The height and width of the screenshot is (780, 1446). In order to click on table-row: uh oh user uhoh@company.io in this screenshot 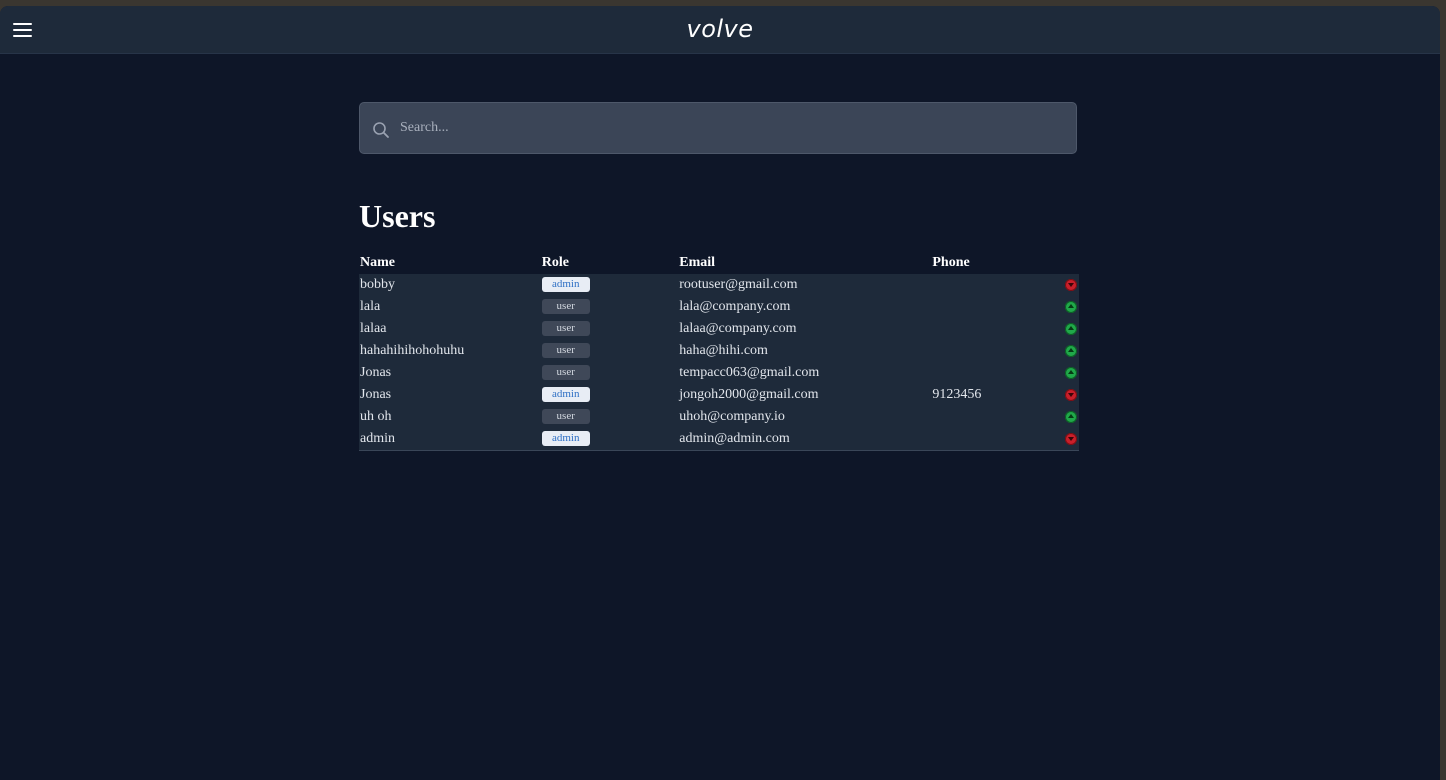, I will do `click(719, 417)`.